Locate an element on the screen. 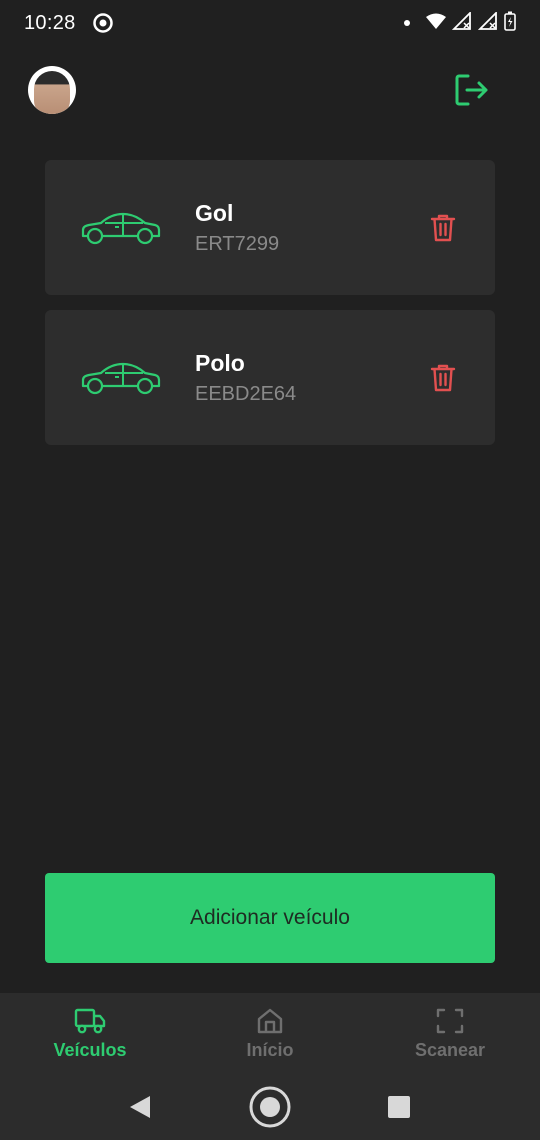 The height and width of the screenshot is (1140, 540). add-vehicle-button: Adicionar veículo is located at coordinates (270, 918).